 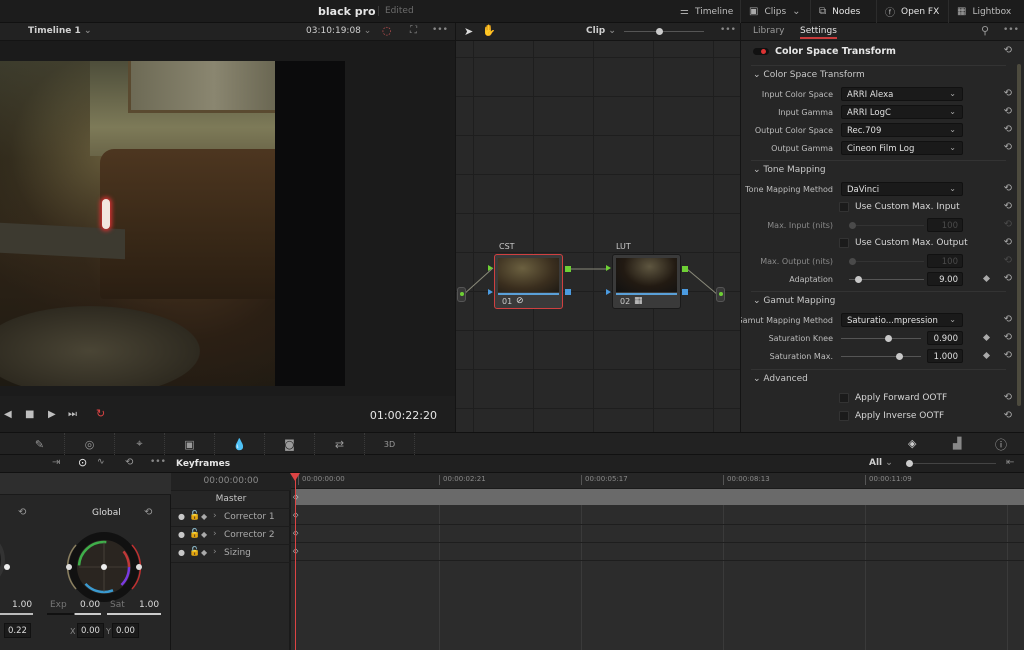 What do you see at coordinates (101, 462) in the screenshot?
I see `waveform-icon: ∿` at bounding box center [101, 462].